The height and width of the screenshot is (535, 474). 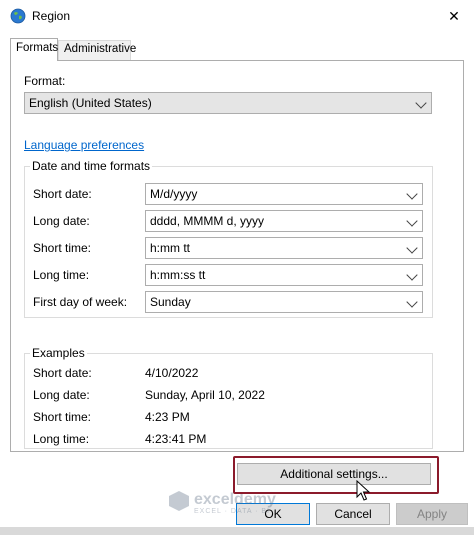 What do you see at coordinates (62, 194) in the screenshot?
I see `short-date-label: Short date:` at bounding box center [62, 194].